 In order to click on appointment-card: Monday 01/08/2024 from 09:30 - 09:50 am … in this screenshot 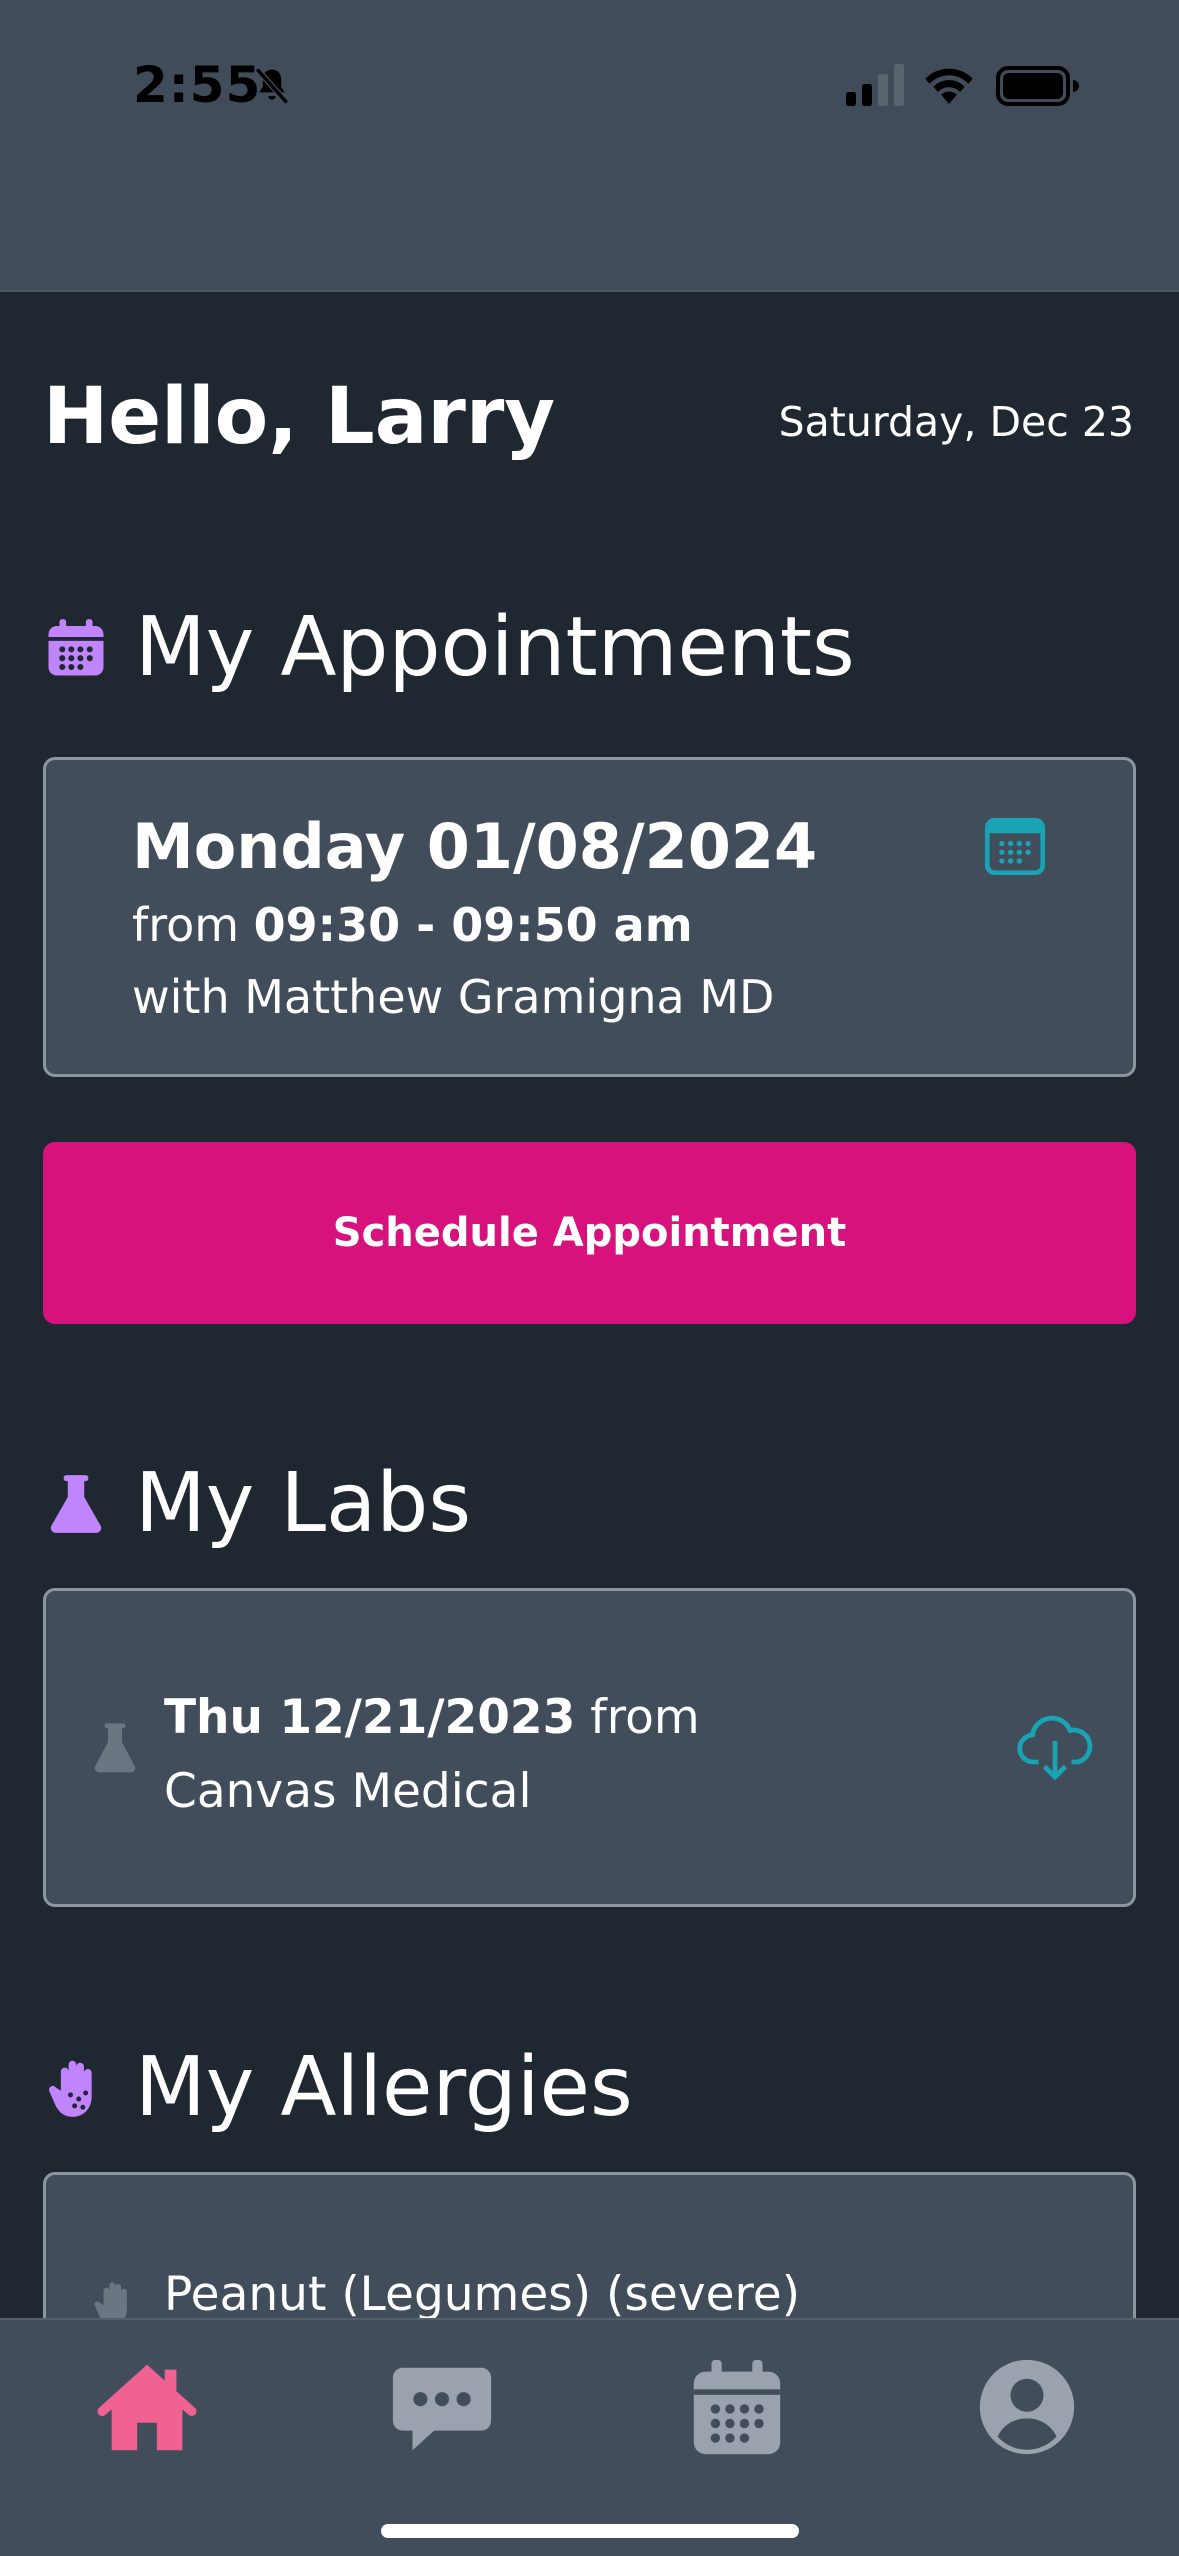, I will do `click(589, 917)`.